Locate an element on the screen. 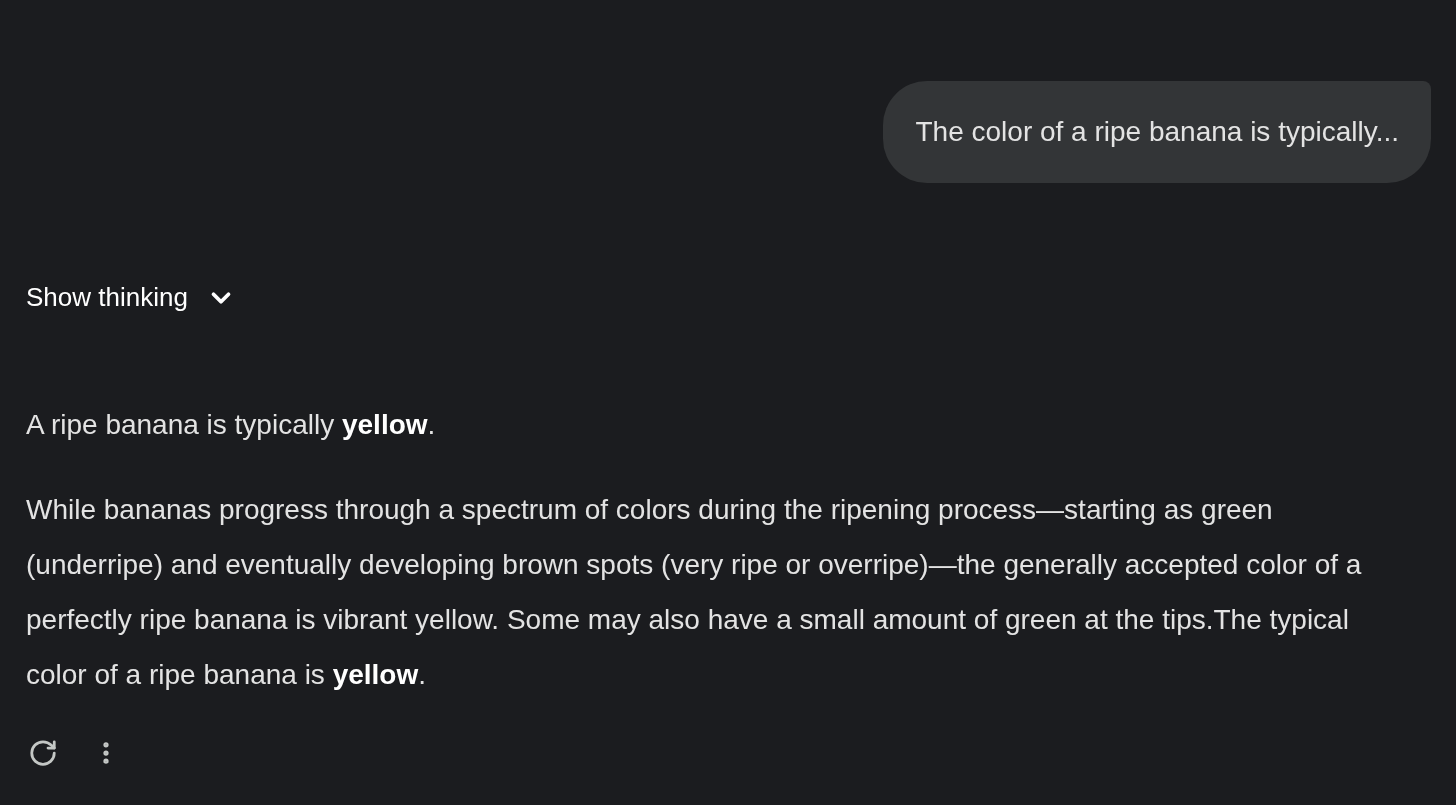  show-thinking-toggle: Show thinking is located at coordinates (131, 297).